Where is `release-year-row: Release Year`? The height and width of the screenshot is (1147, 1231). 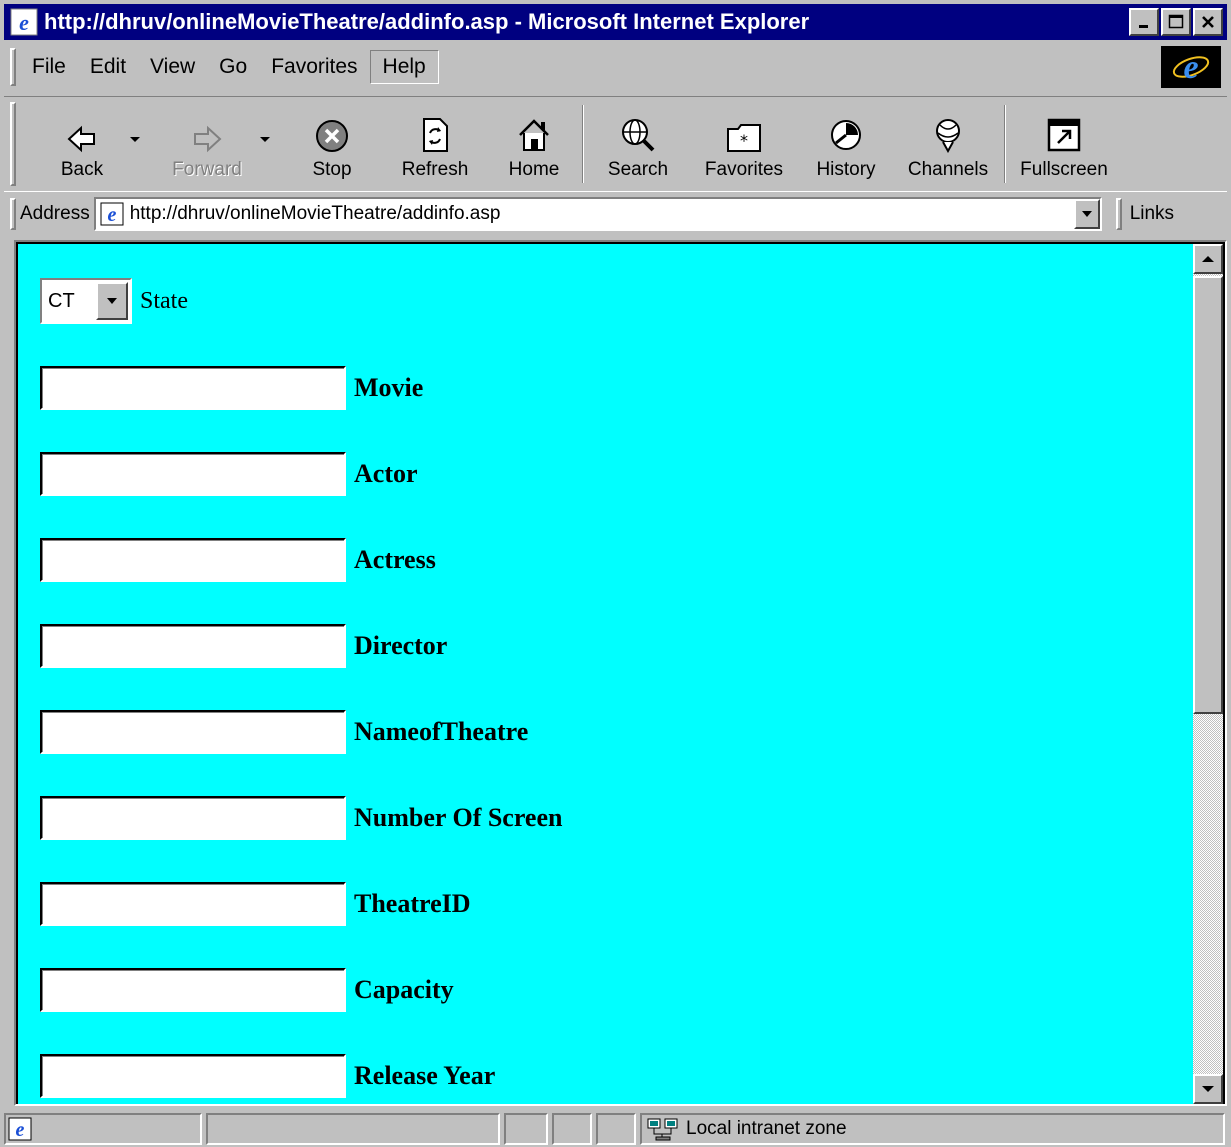 release-year-row: Release Year is located at coordinates (267, 1076).